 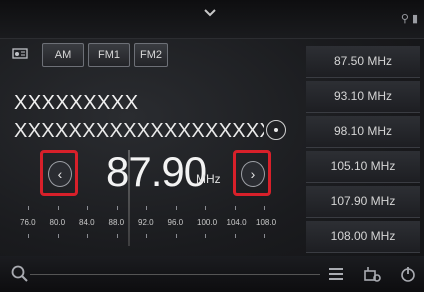 What do you see at coordinates (363, 132) in the screenshot?
I see `preset-button: 98.10 MHz` at bounding box center [363, 132].